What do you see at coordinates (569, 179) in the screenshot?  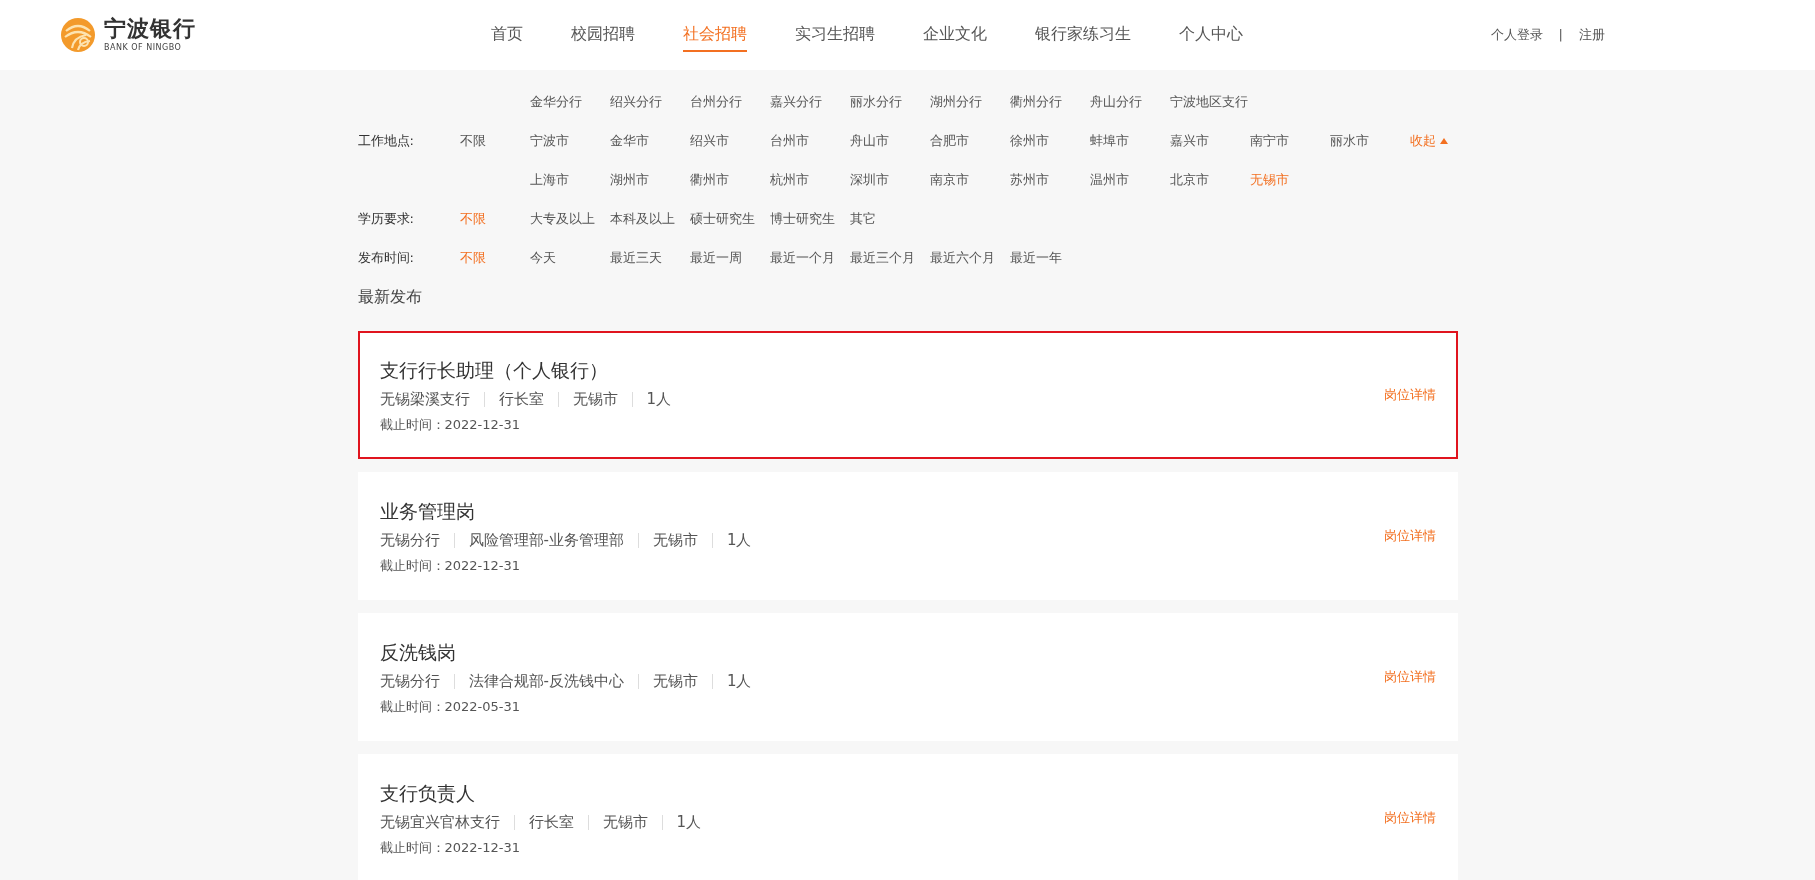 I see `filter-option: 上海市` at bounding box center [569, 179].